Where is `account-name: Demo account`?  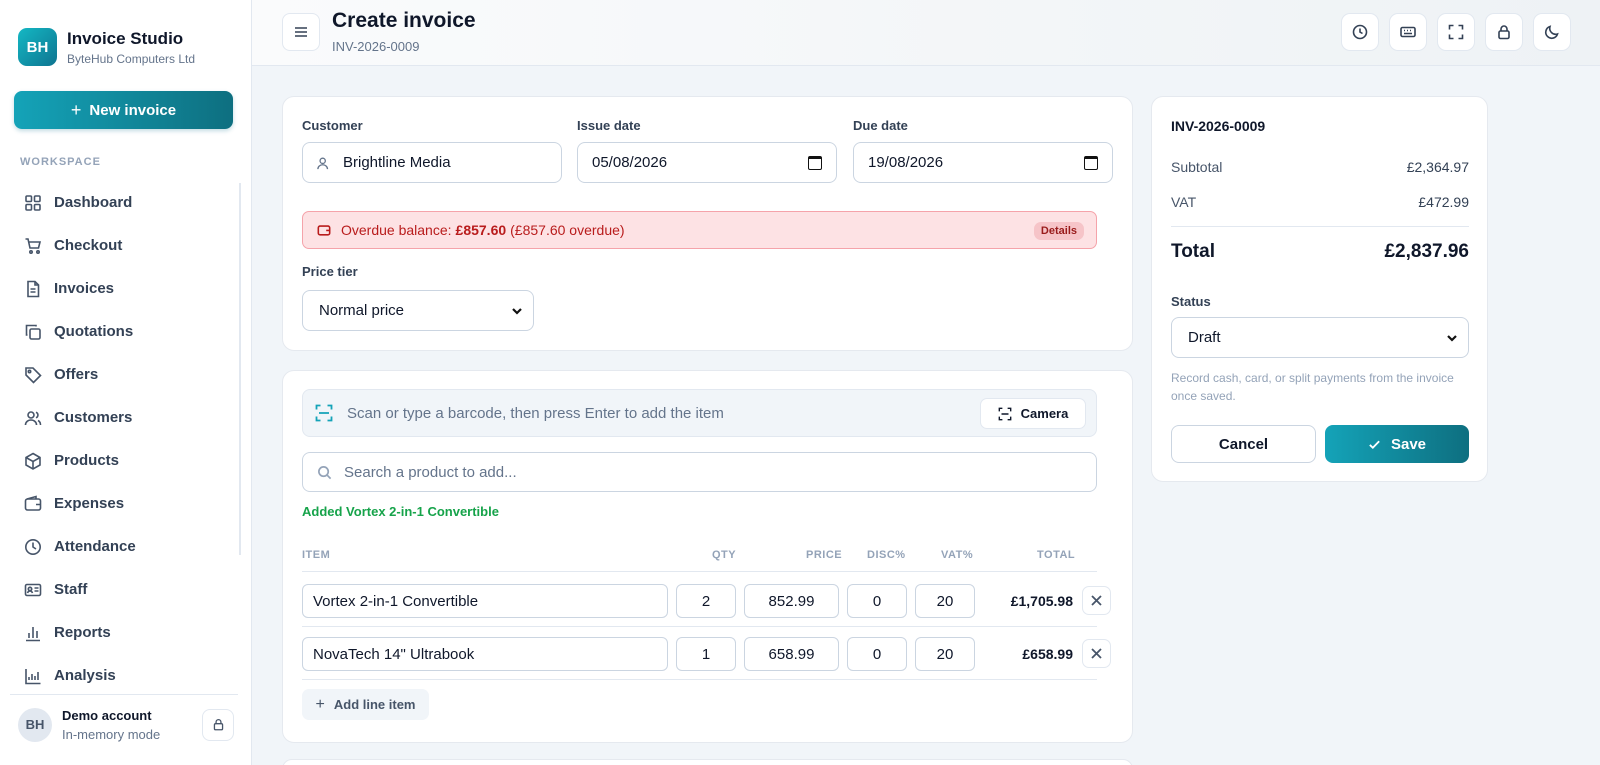 account-name: Demo account is located at coordinates (107, 715).